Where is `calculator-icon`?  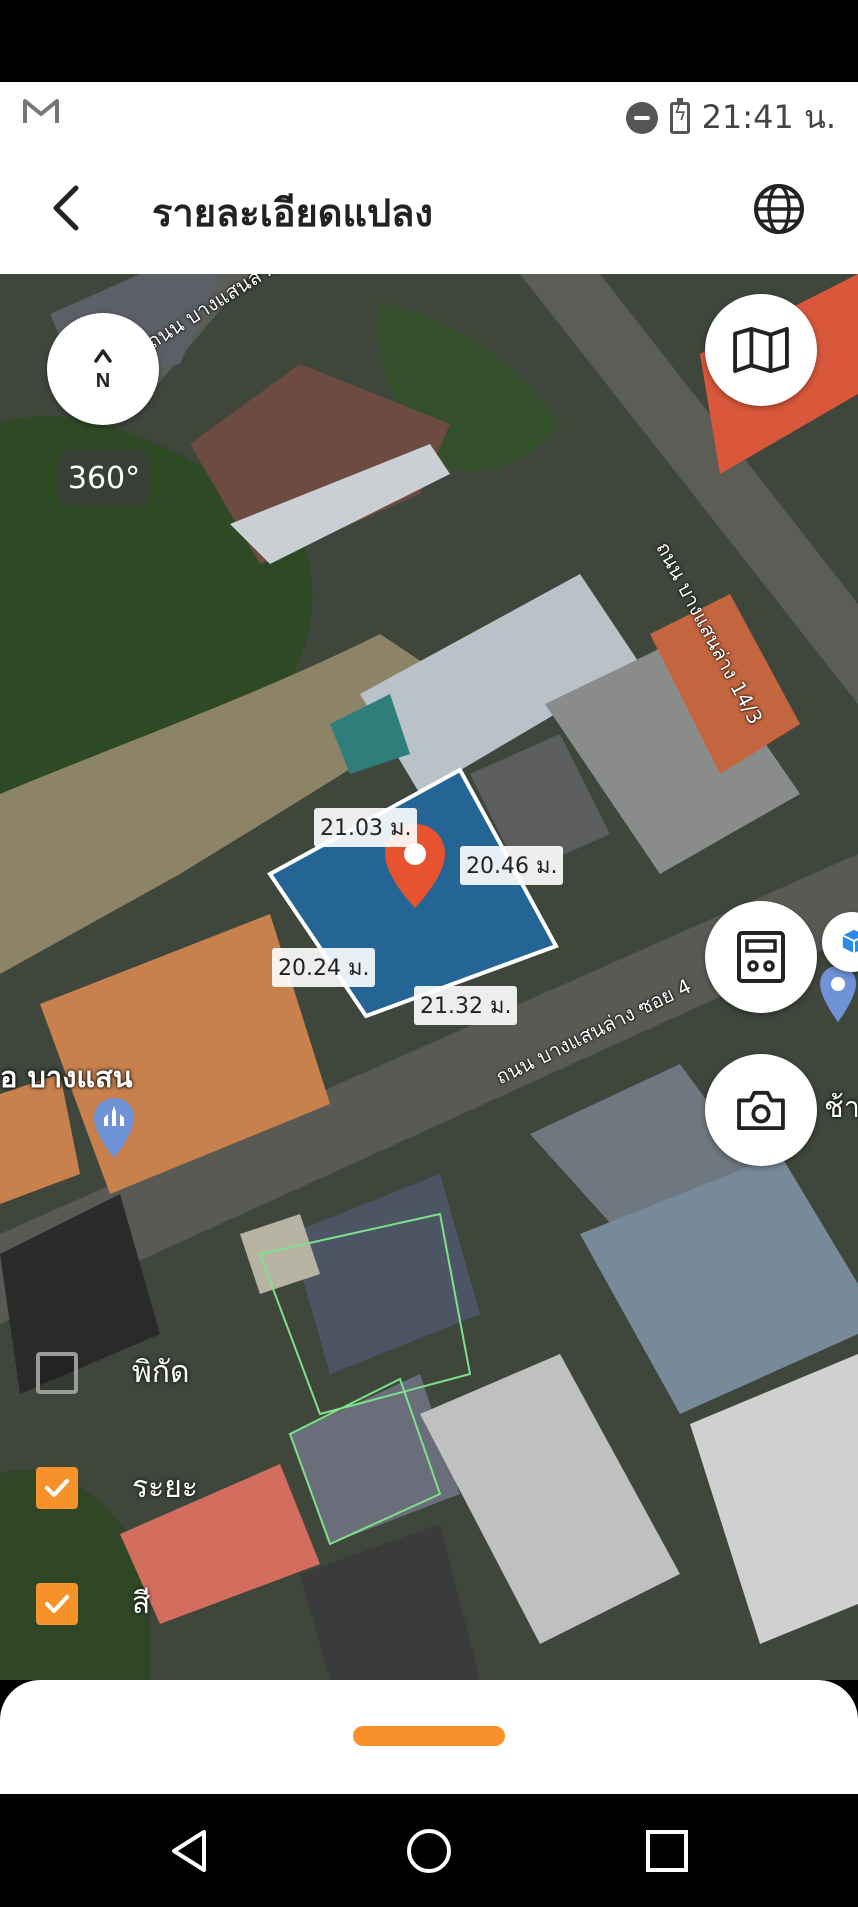
calculator-icon is located at coordinates (761, 957).